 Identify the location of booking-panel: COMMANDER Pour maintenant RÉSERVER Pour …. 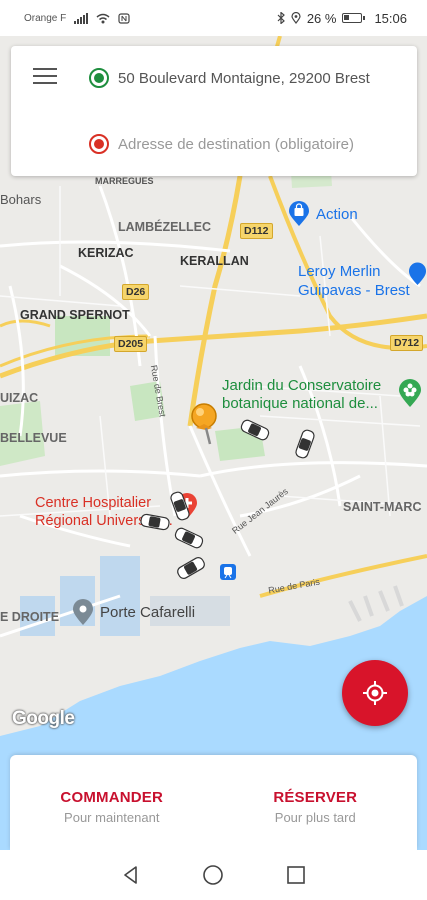
(213, 802).